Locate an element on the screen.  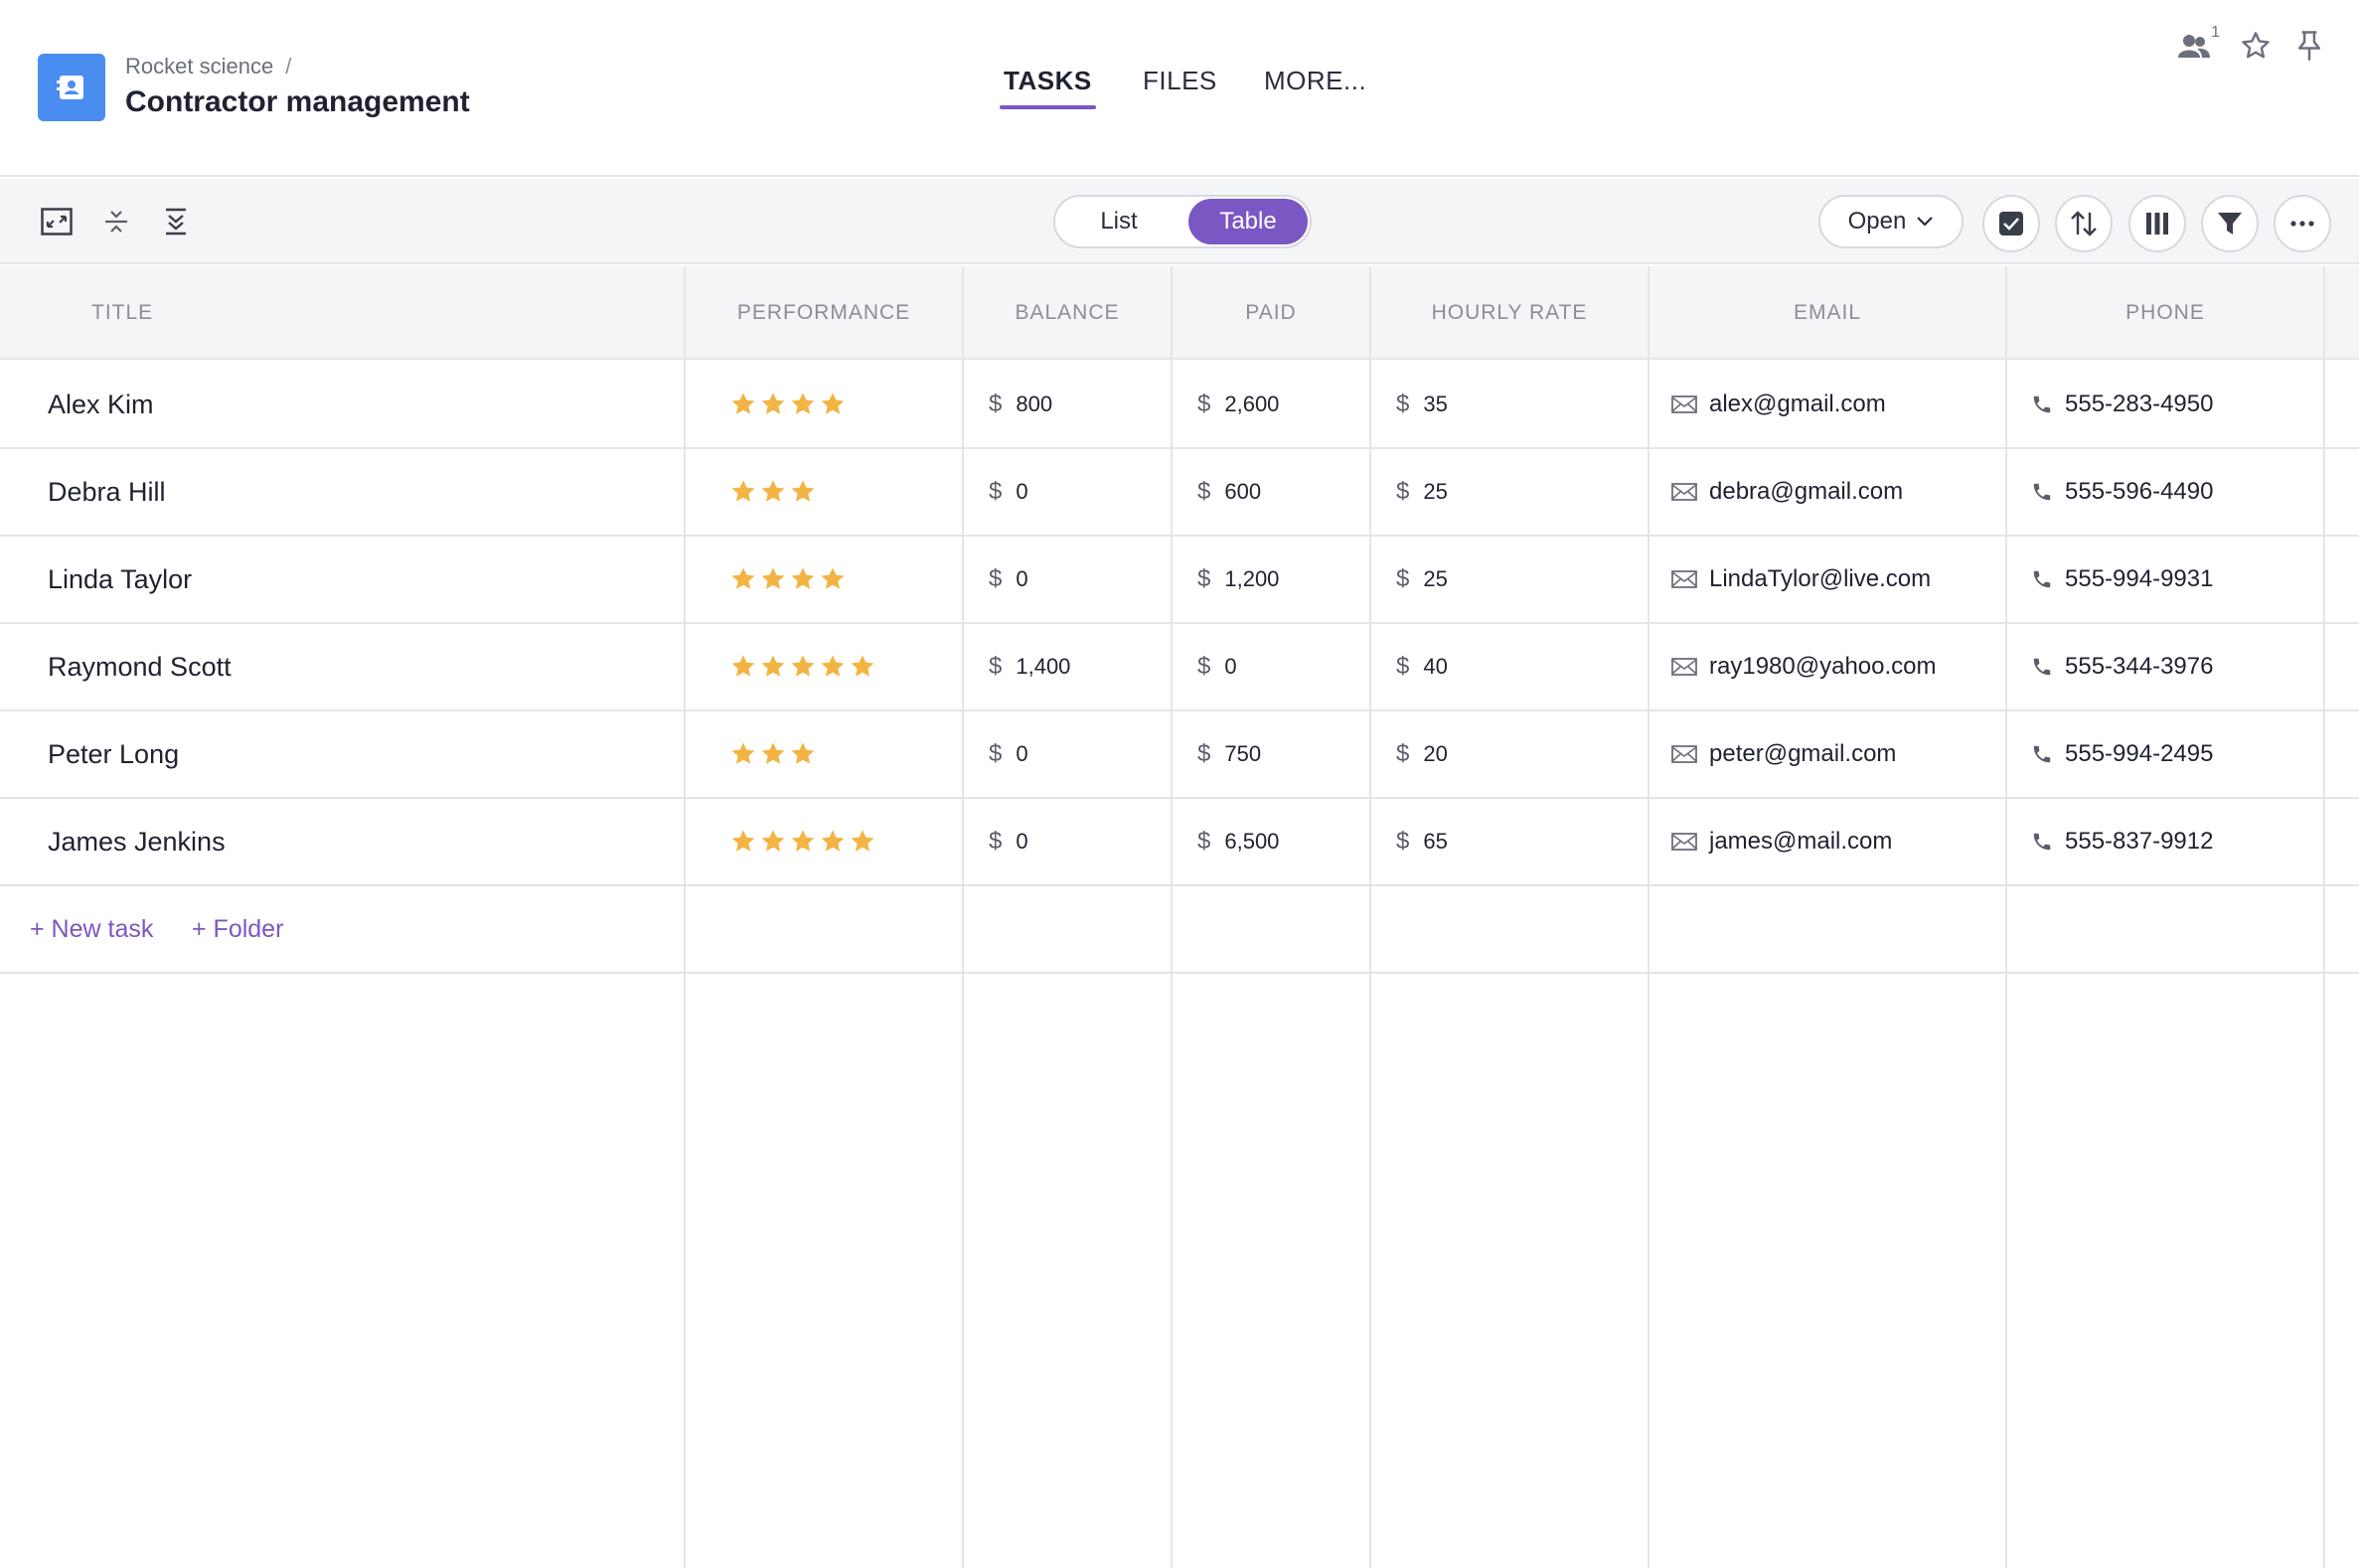
fullscreen-button is located at coordinates (57, 221).